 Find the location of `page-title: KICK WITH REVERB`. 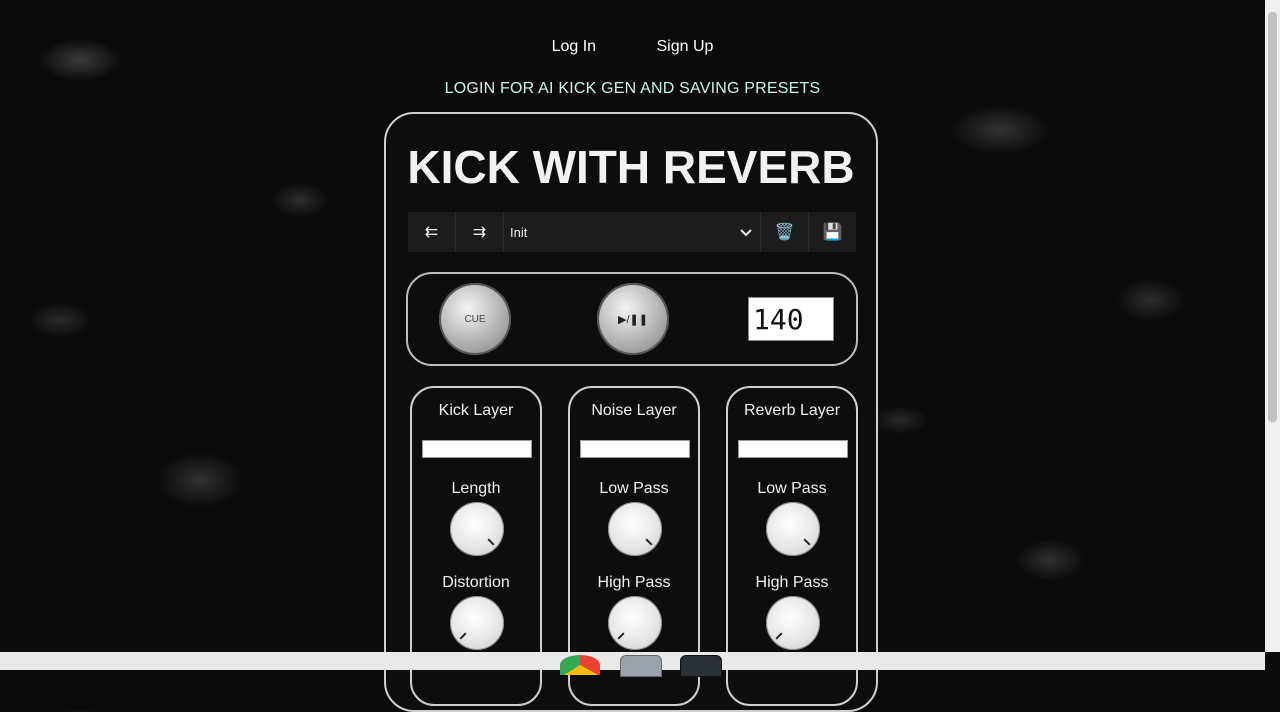

page-title: KICK WITH REVERB is located at coordinates (631, 167).